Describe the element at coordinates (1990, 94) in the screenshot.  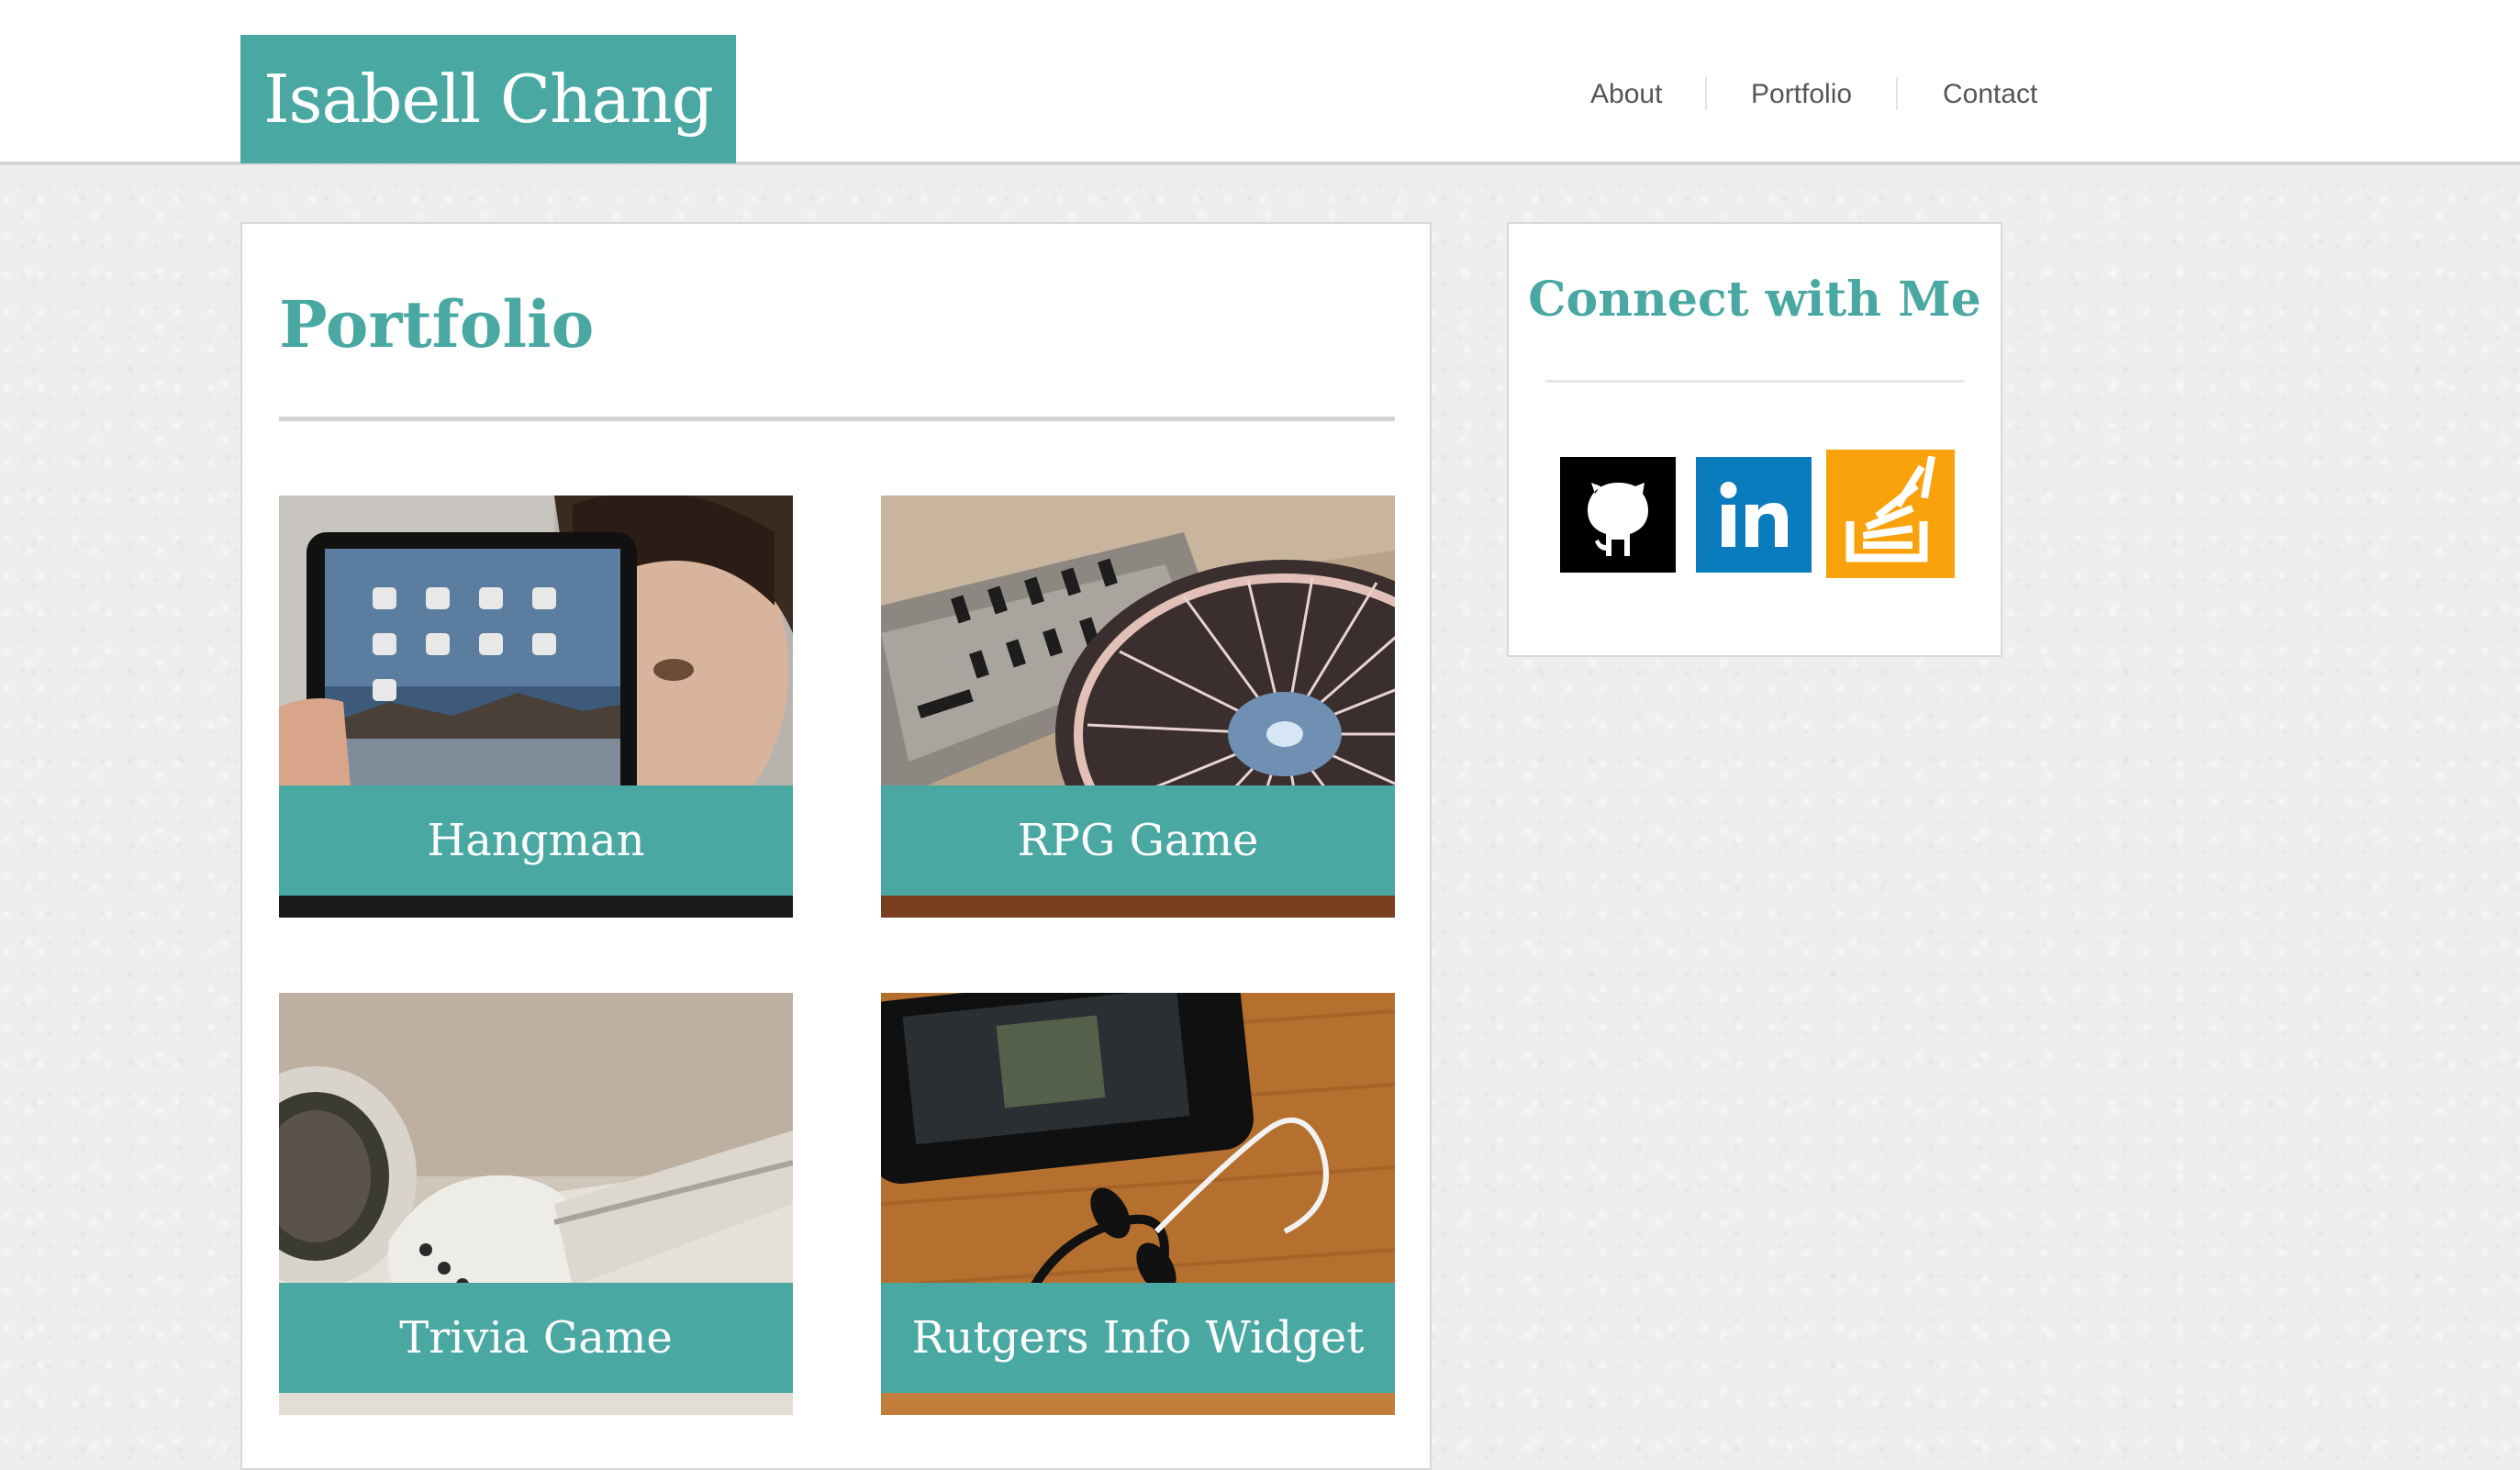
I see `nav-link-contact: Contact` at that location.